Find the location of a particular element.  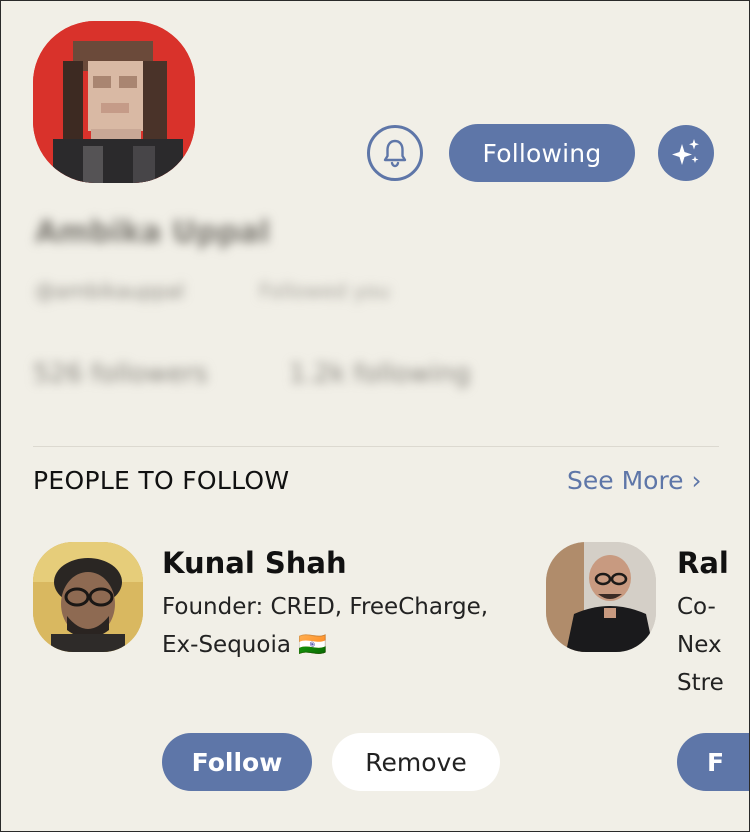

profile-name: Ambika Uppal is located at coordinates (152, 232).